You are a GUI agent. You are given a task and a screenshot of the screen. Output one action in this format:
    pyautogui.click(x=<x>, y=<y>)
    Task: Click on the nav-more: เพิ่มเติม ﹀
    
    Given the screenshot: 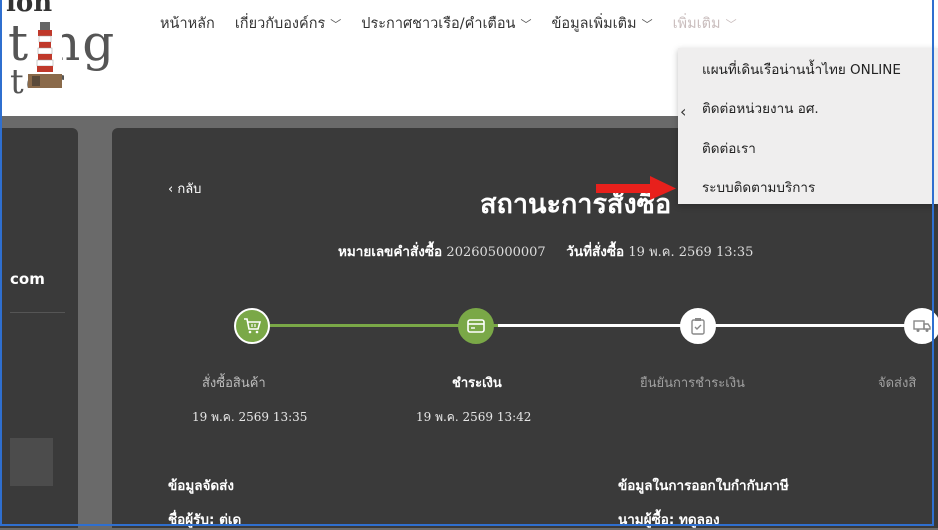 What is the action you would take?
    pyautogui.click(x=705, y=23)
    